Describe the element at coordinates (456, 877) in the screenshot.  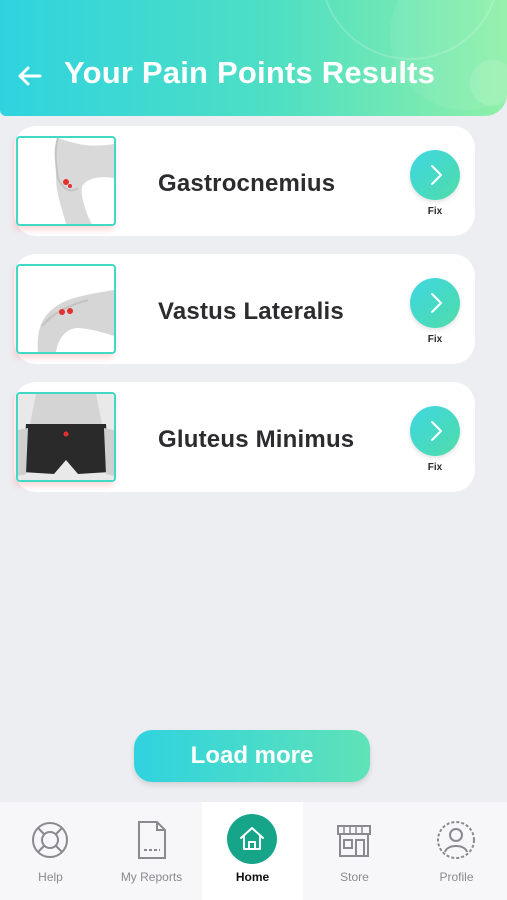
I see `tab-label: Profile` at that location.